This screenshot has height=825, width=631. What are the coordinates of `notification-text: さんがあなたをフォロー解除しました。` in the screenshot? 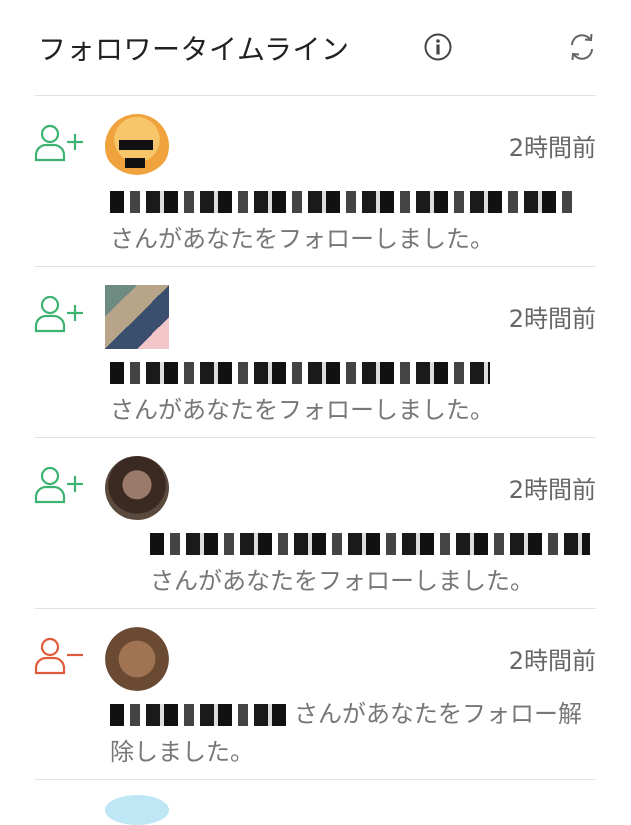 It's located at (350, 733).